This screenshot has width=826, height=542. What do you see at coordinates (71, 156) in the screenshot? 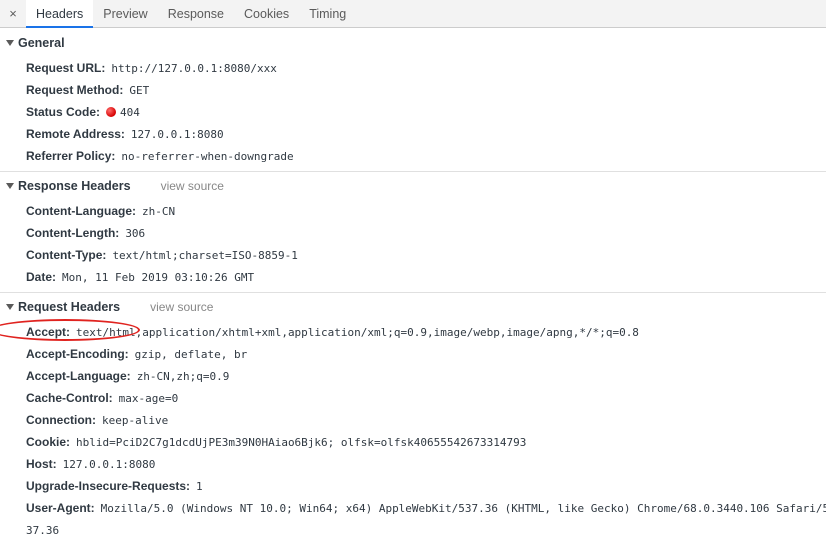
I see `header-key: Referrer Policy:` at bounding box center [71, 156].